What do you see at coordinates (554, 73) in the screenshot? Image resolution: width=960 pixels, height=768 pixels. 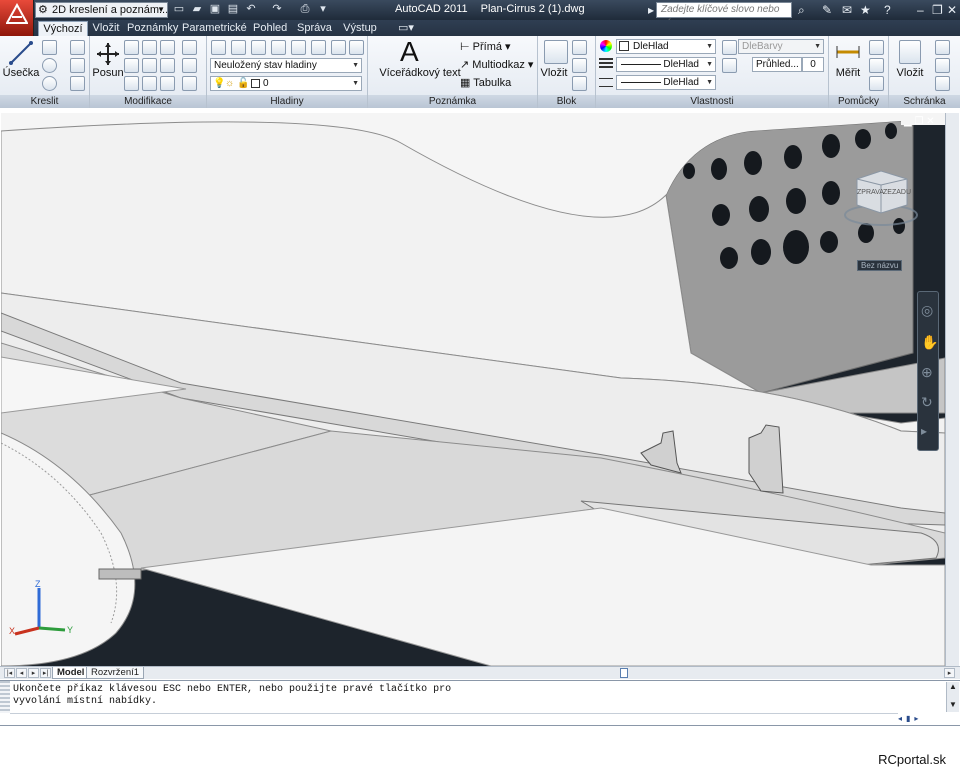 I see `insert-block-button: Vložit` at bounding box center [554, 73].